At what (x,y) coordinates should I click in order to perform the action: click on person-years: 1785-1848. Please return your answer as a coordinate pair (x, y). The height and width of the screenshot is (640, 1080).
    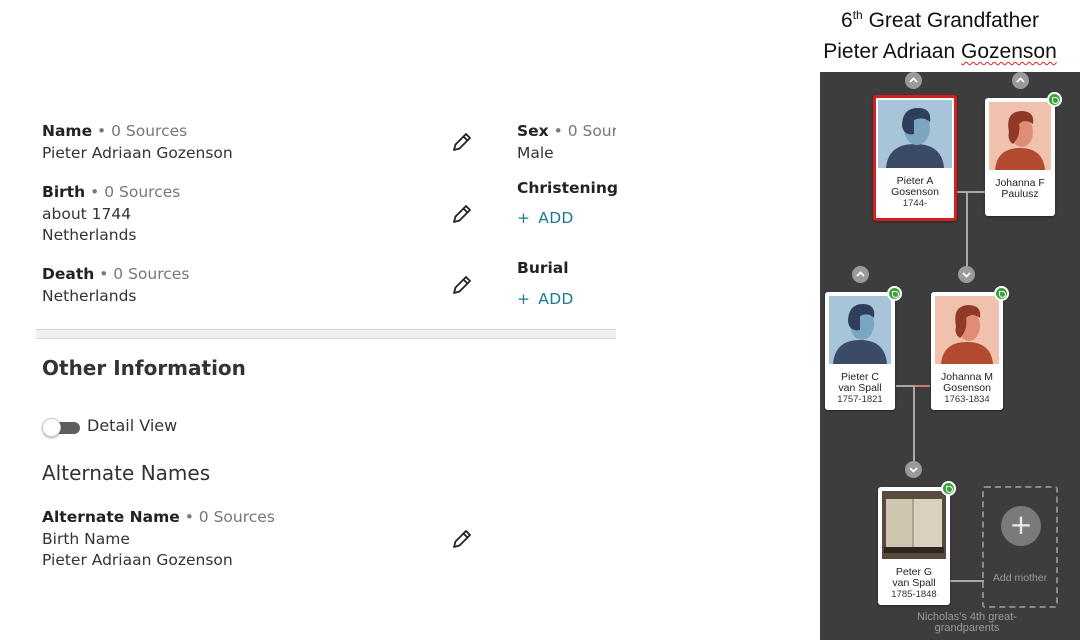
    Looking at the image, I should click on (914, 594).